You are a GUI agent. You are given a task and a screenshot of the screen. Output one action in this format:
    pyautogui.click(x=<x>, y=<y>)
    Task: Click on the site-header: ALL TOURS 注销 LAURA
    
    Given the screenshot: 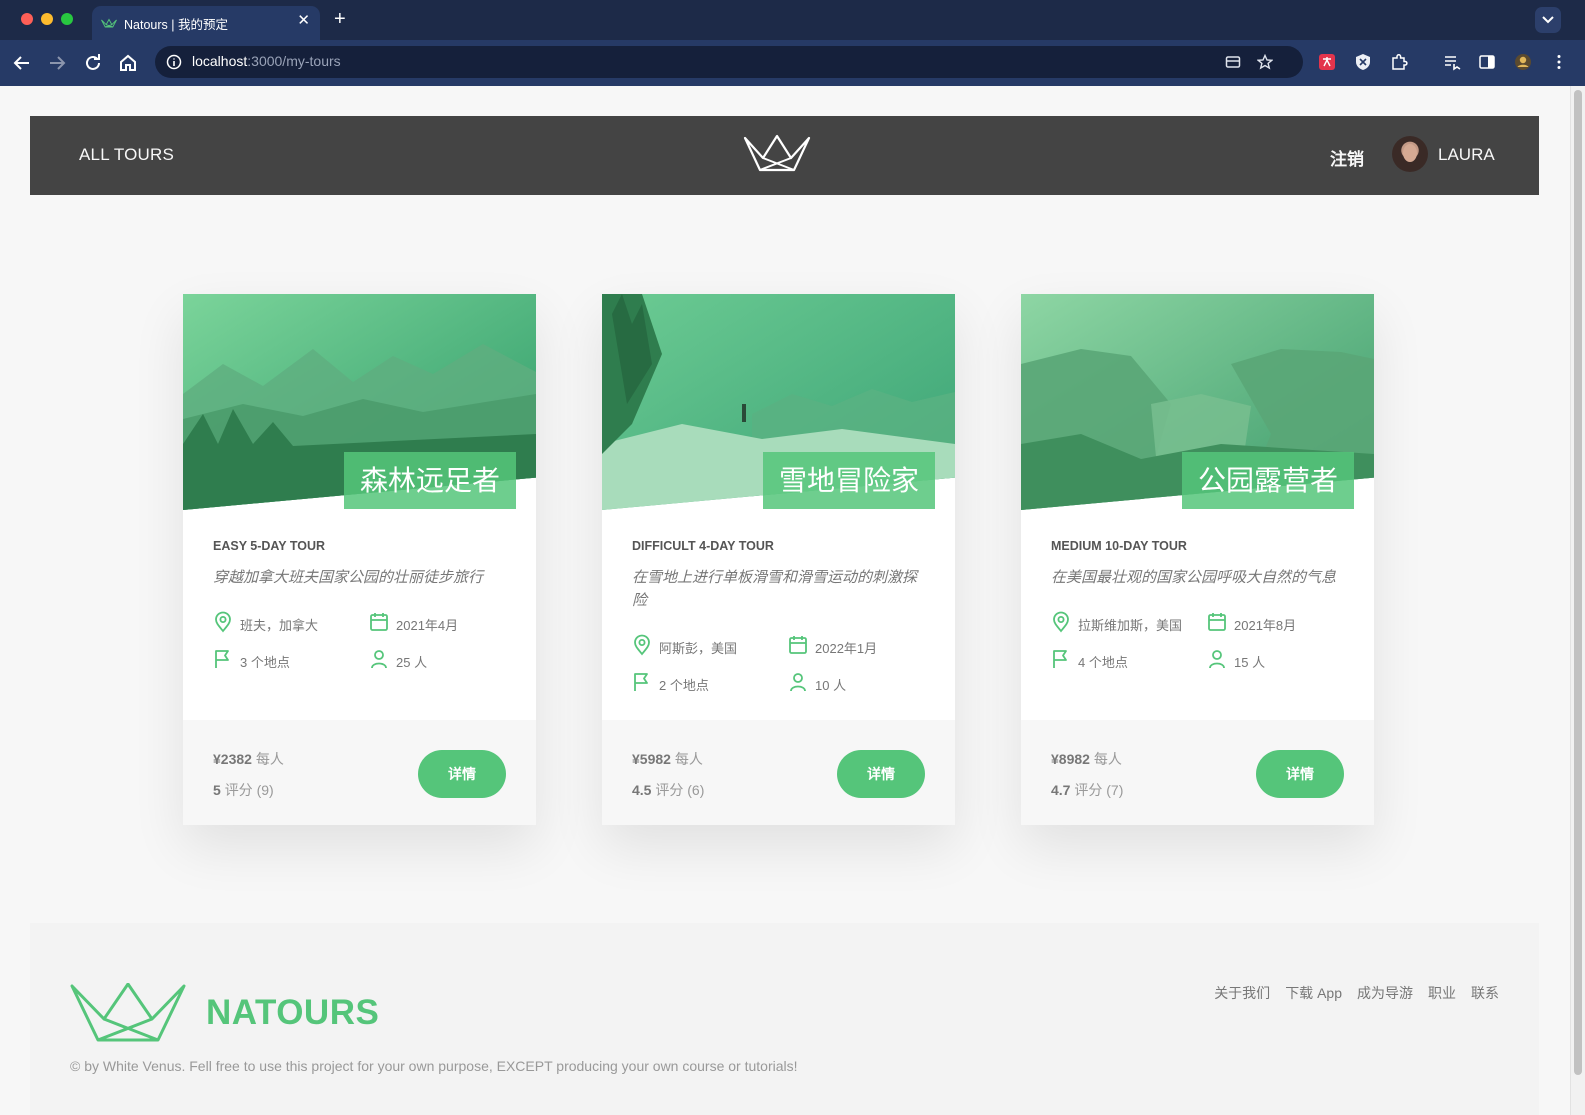 What is the action you would take?
    pyautogui.click(x=784, y=155)
    